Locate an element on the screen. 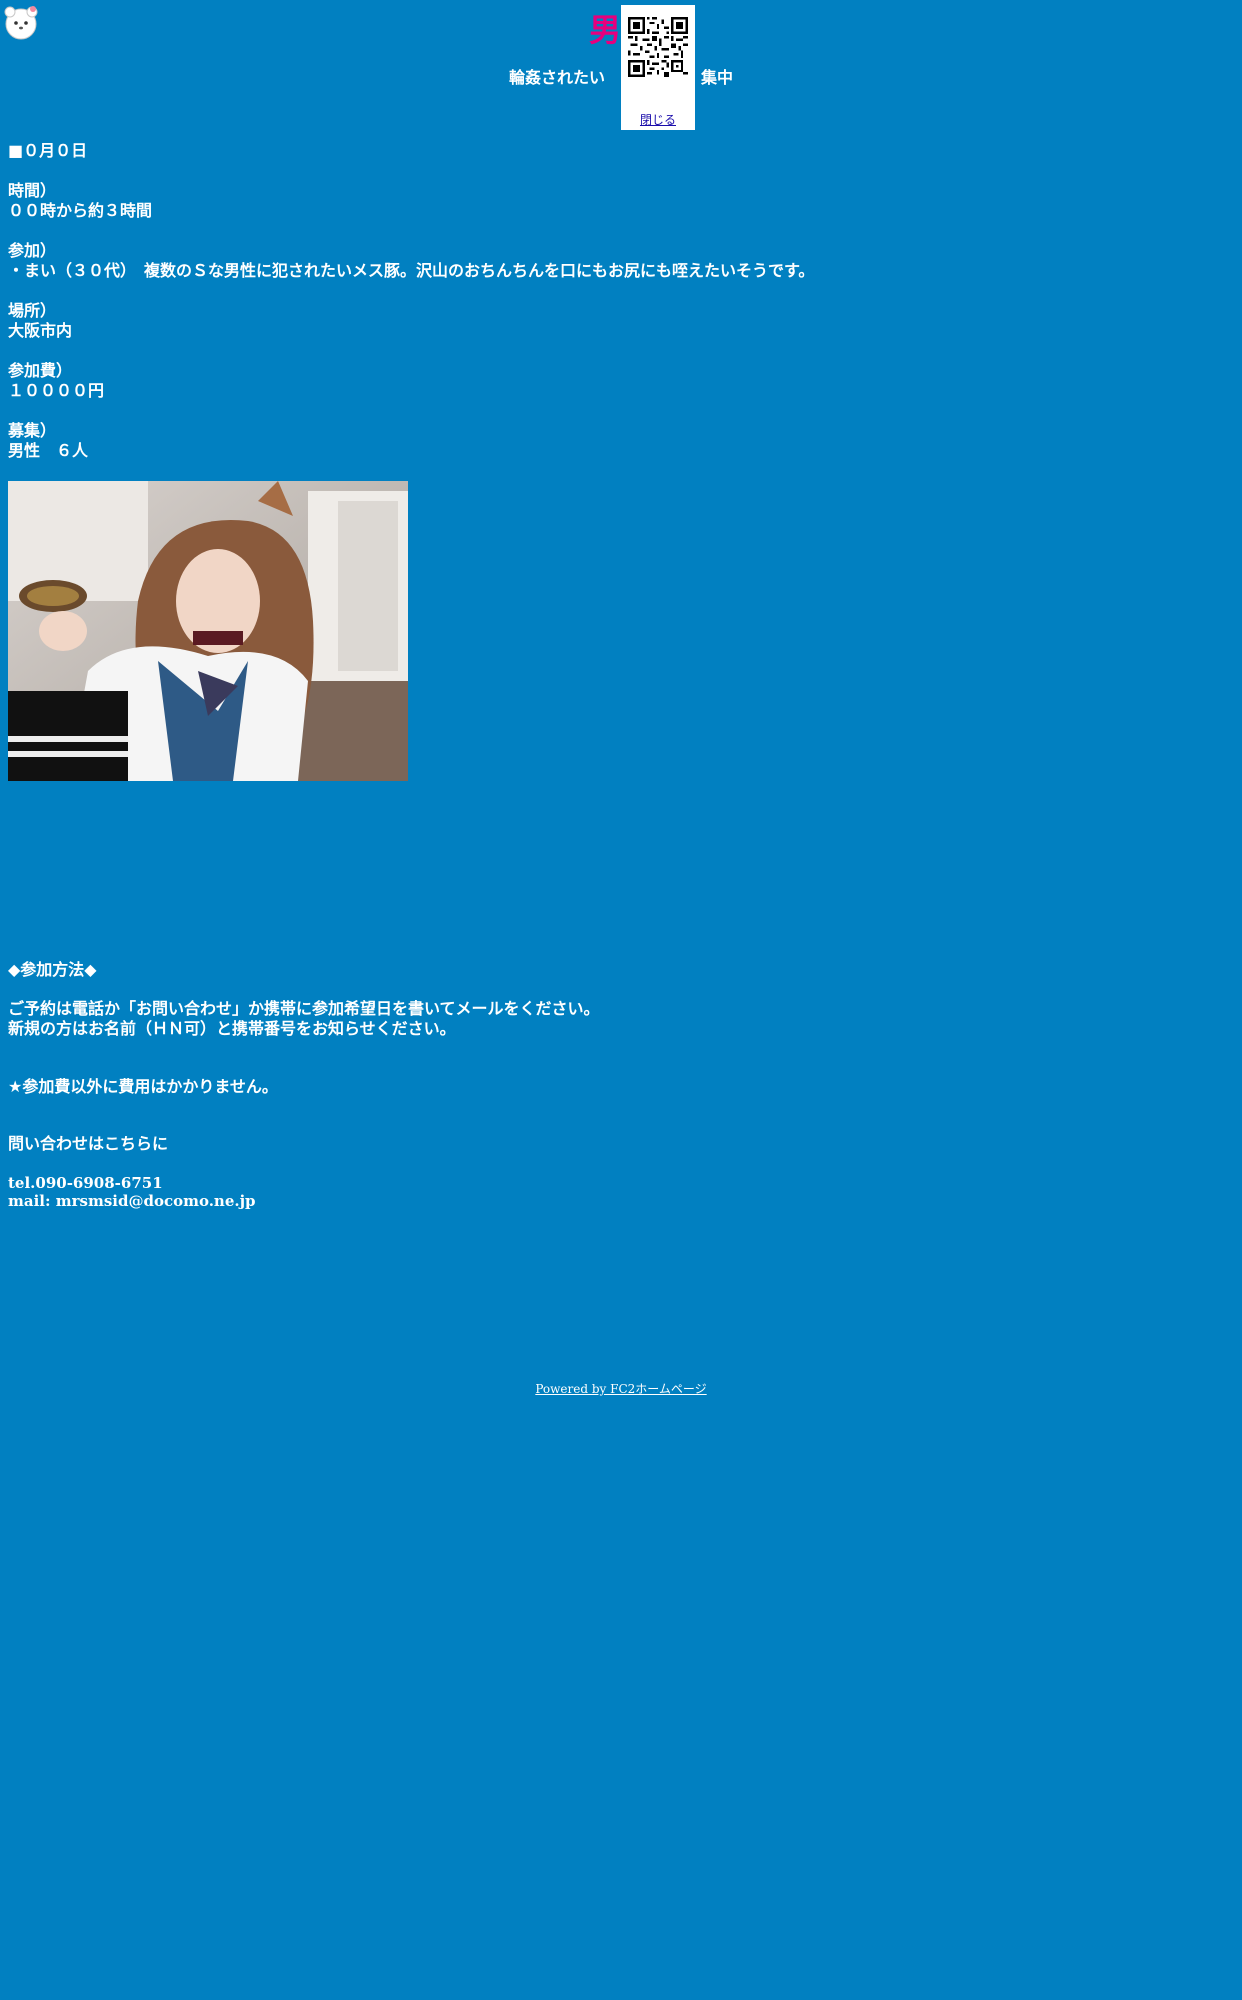 Image resolution: width=1242 pixels, height=2000 pixels. place-value: 大阪市内 is located at coordinates (40, 330).